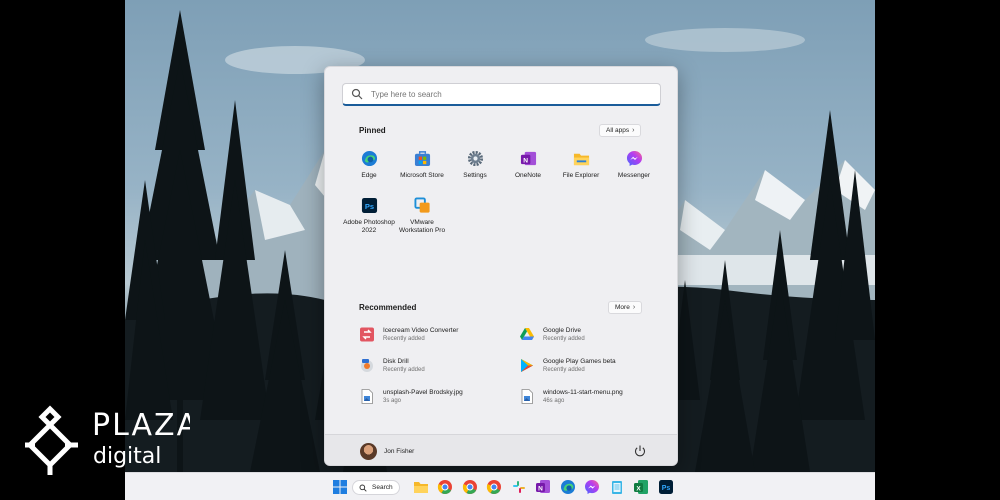 The width and height of the screenshot is (1000, 500). What do you see at coordinates (382, 487) in the screenshot?
I see `taskbar-search-label: Search` at bounding box center [382, 487].